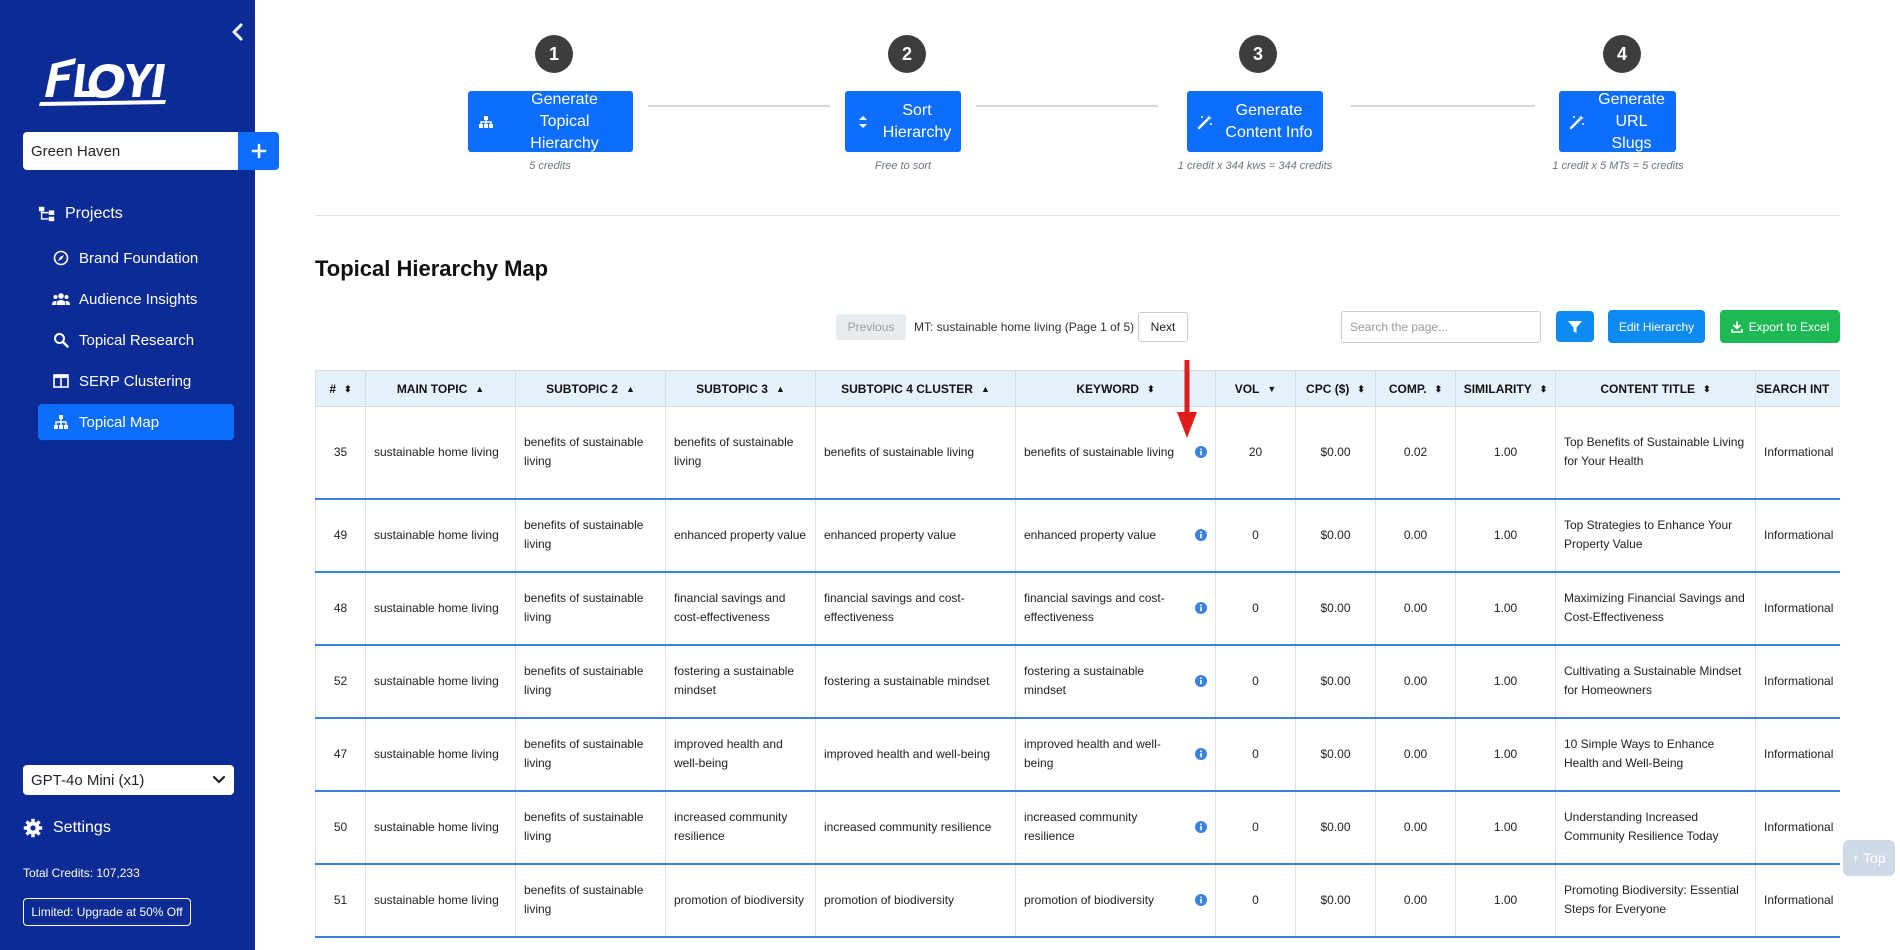 The height and width of the screenshot is (950, 1900). I want to click on keyword-text: promotion of biodiversity, so click(1089, 899).